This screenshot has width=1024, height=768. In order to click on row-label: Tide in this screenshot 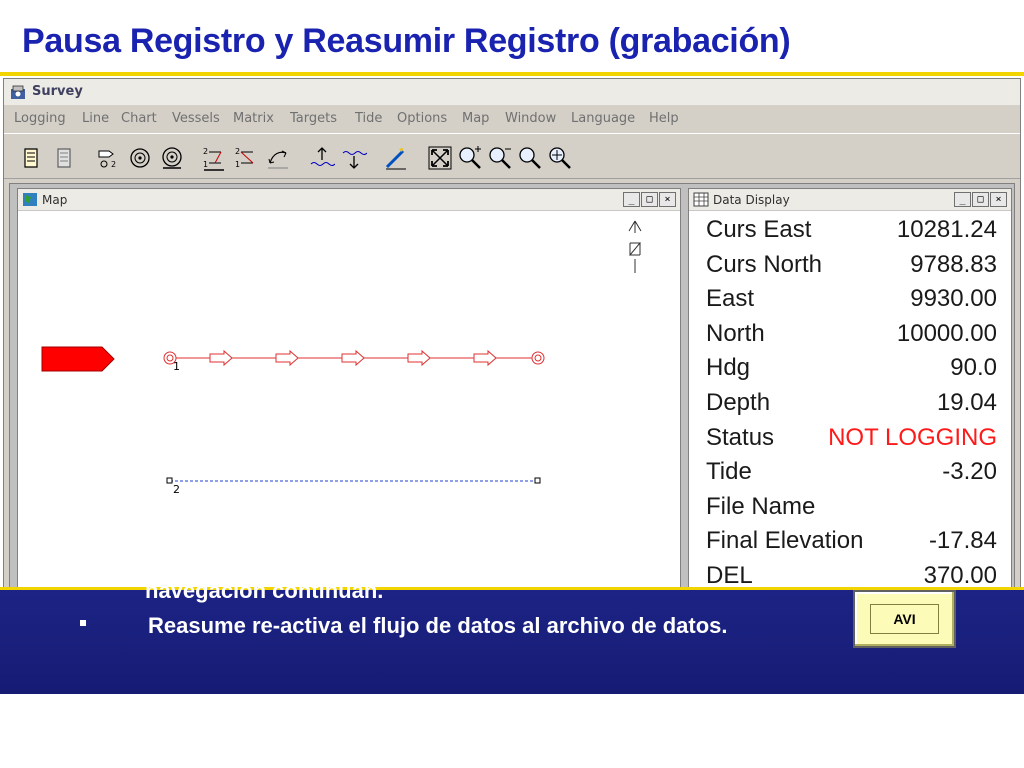, I will do `click(729, 472)`.